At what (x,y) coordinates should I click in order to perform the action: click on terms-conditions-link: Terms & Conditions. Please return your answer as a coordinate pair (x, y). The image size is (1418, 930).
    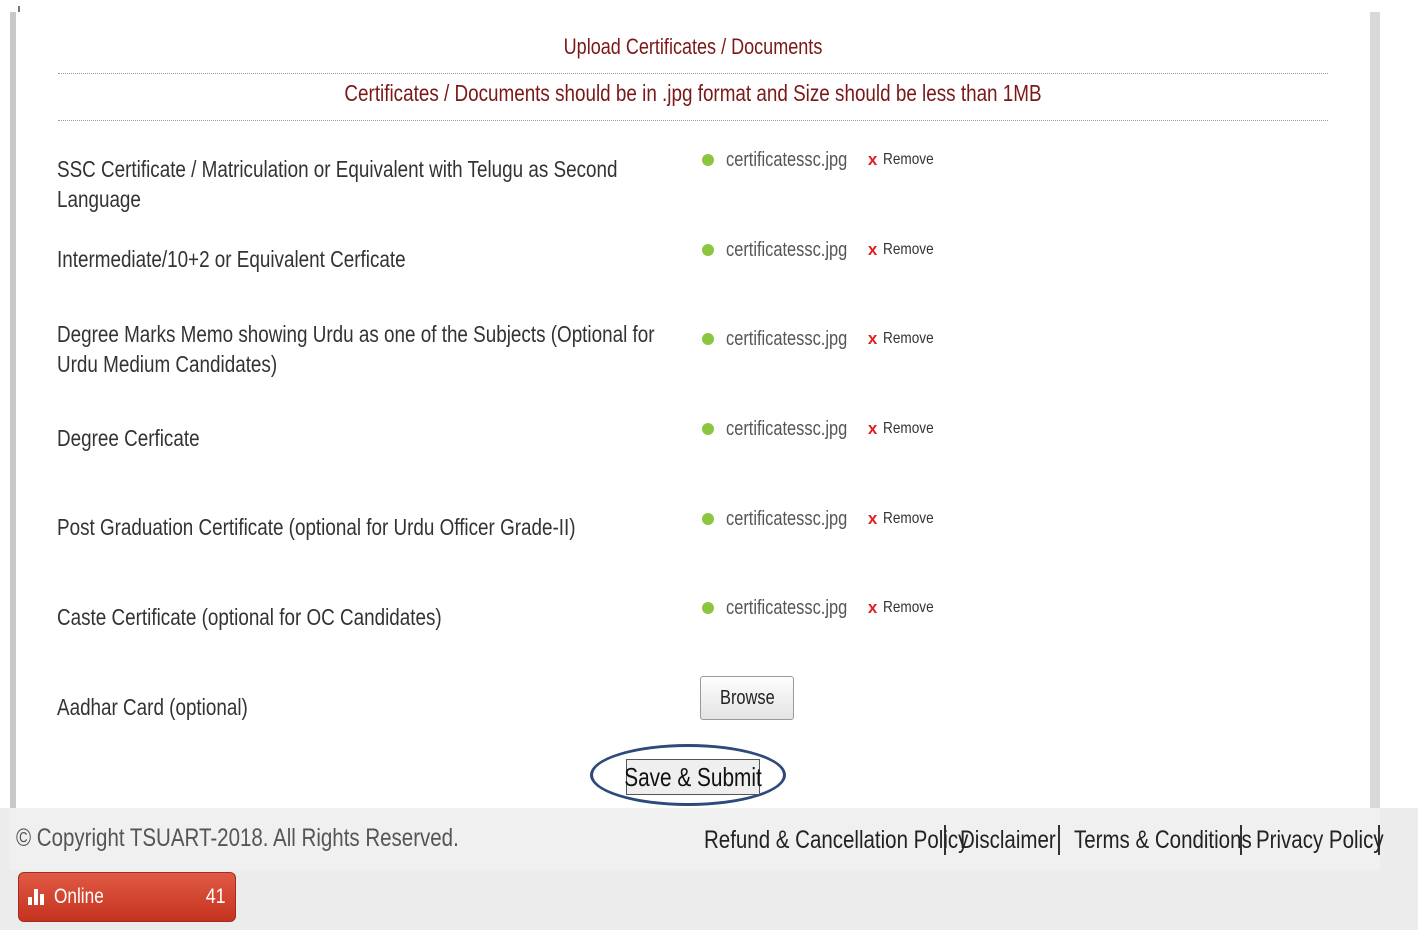
    Looking at the image, I should click on (1163, 840).